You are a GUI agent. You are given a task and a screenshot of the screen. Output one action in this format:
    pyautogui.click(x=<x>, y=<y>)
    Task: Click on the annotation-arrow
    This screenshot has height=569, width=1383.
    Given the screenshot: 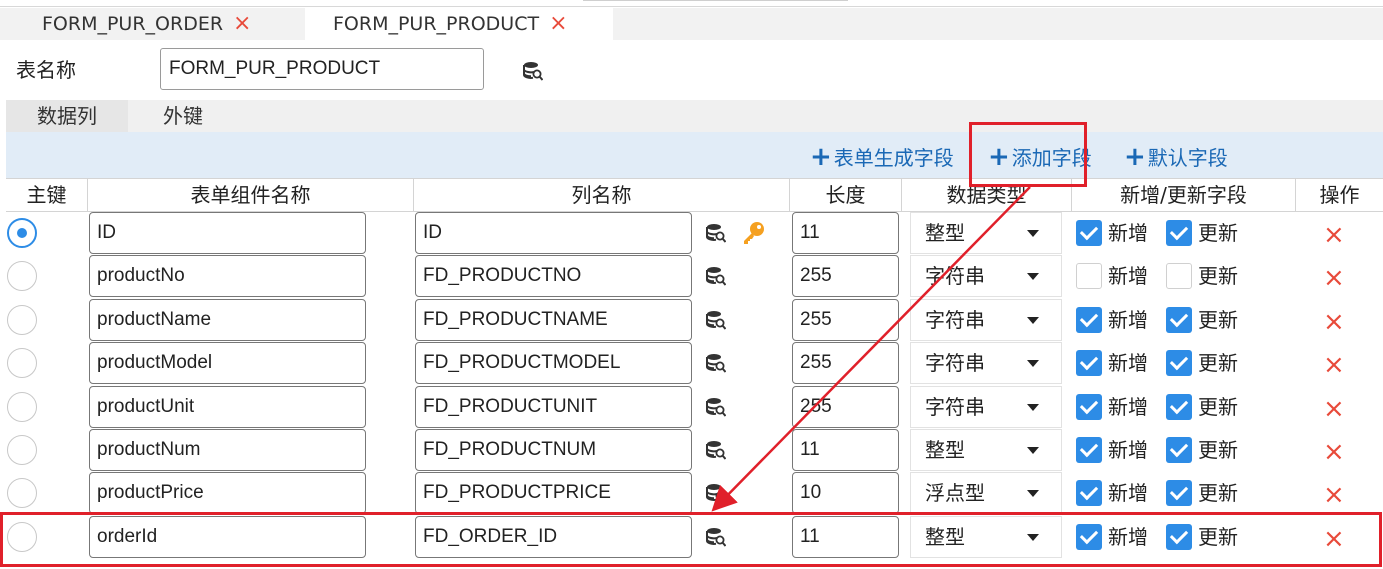 What is the action you would take?
    pyautogui.click(x=871, y=349)
    